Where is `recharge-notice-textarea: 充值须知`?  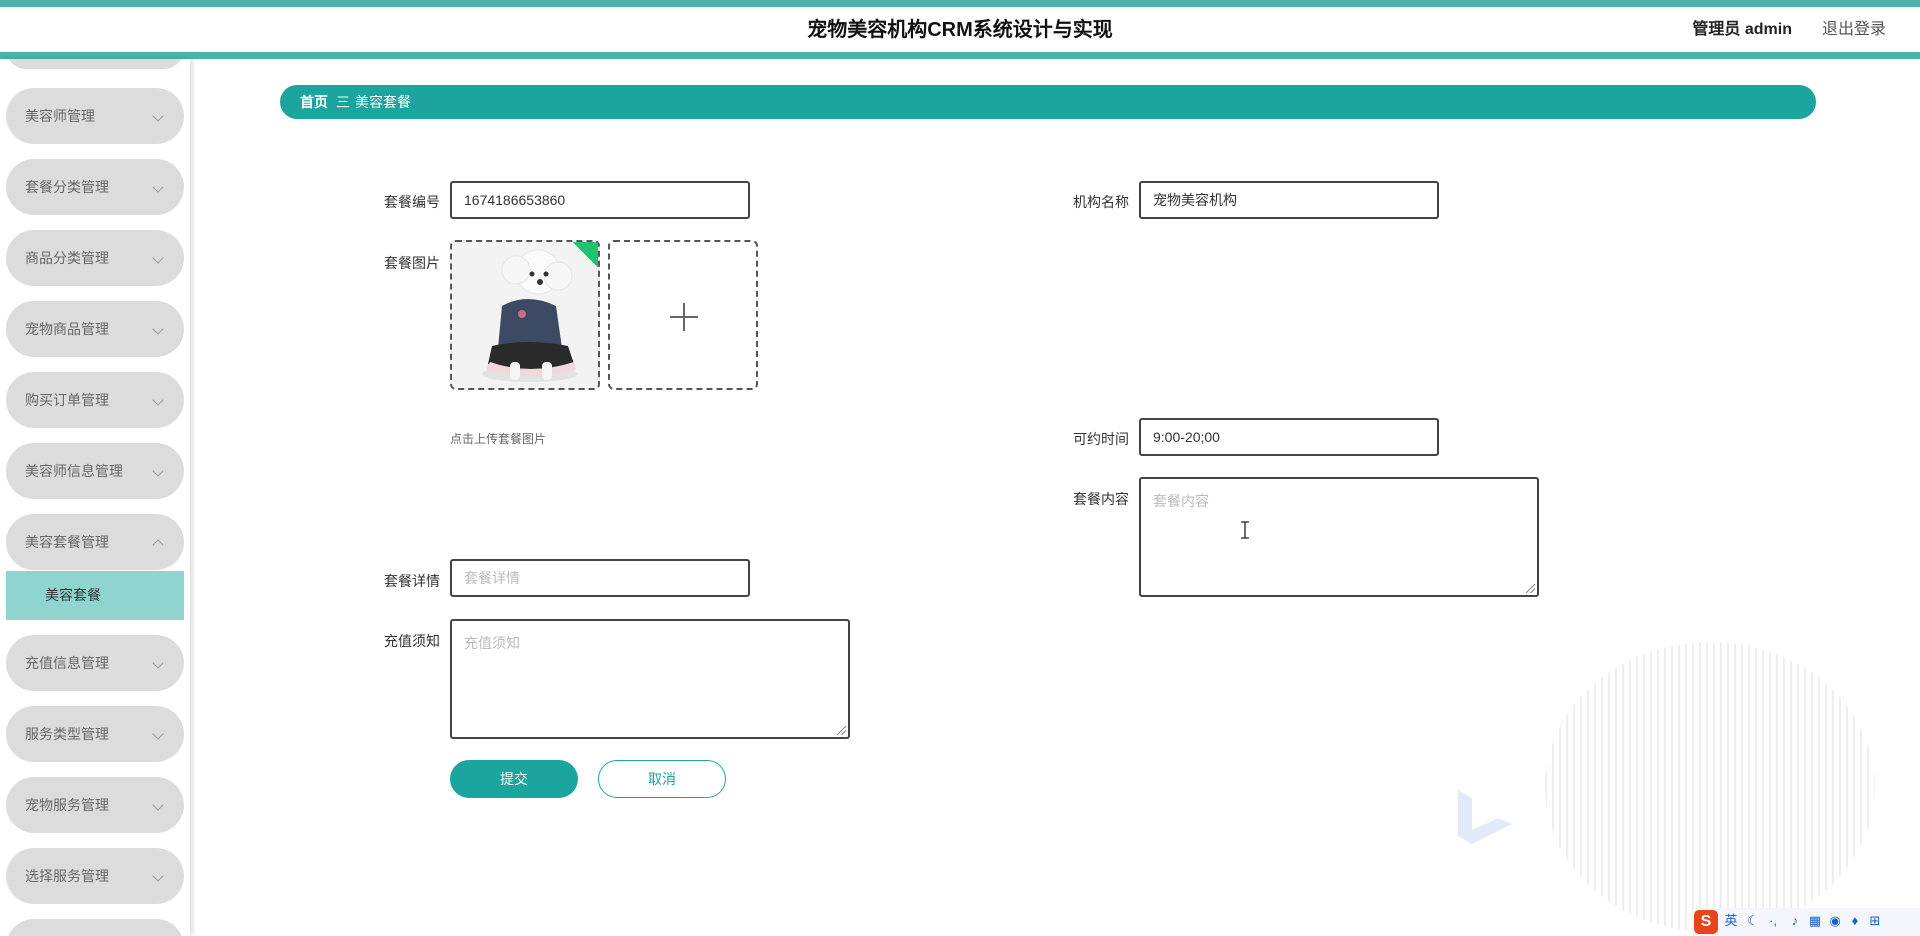 recharge-notice-textarea: 充值须知 is located at coordinates (650, 679).